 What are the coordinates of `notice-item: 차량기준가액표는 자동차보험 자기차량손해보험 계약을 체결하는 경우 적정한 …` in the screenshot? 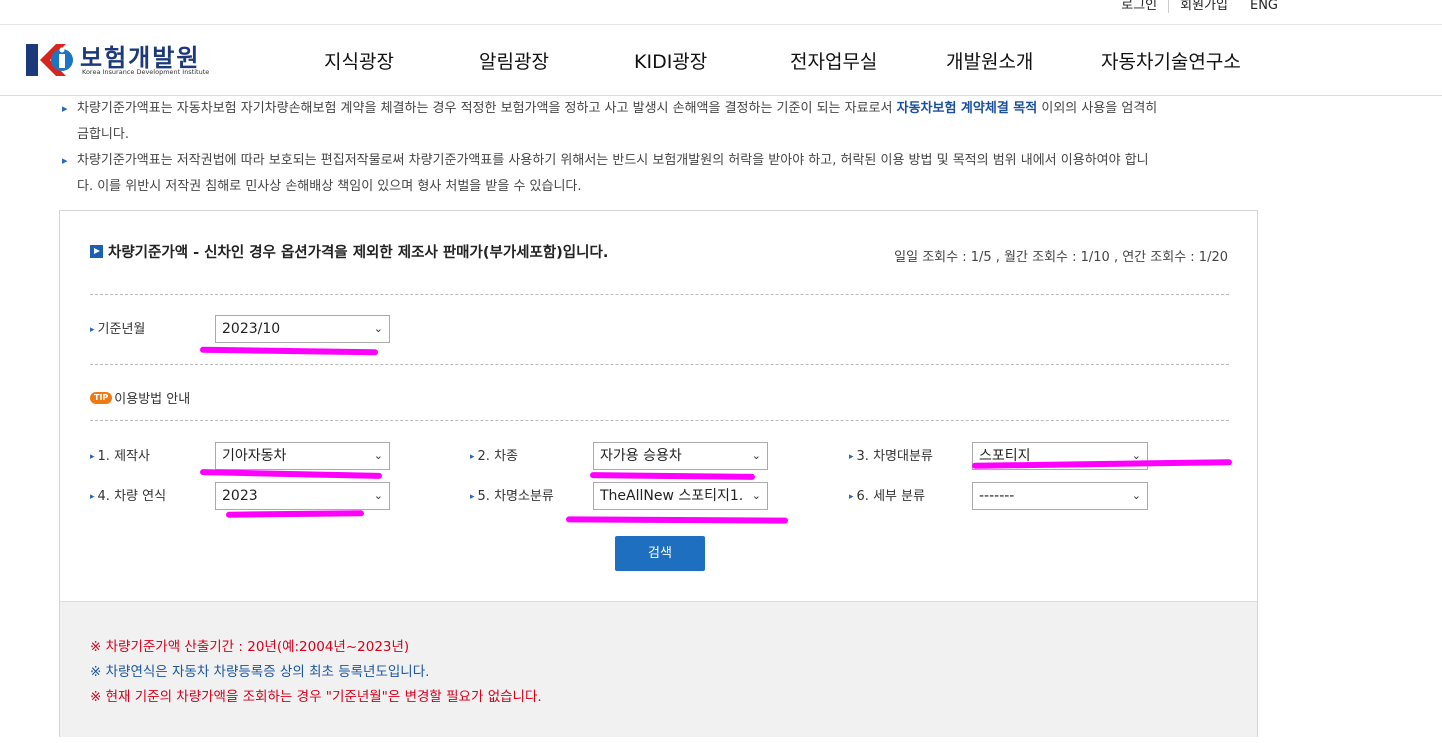 It's located at (662, 122).